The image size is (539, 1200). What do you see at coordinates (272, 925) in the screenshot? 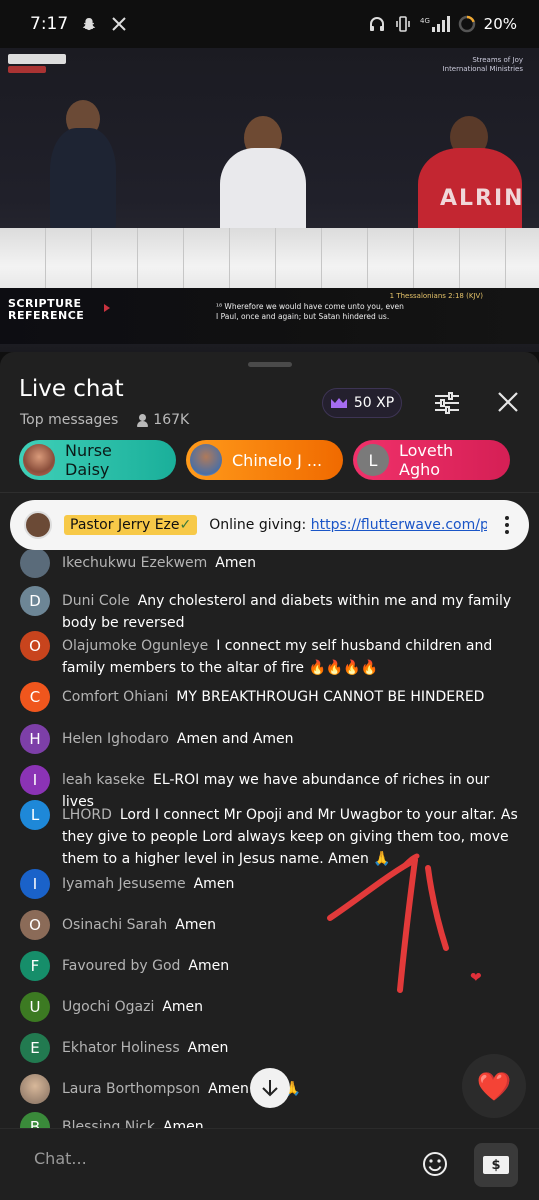
I see `chat-message: O Osinachi Sarah Amen` at bounding box center [272, 925].